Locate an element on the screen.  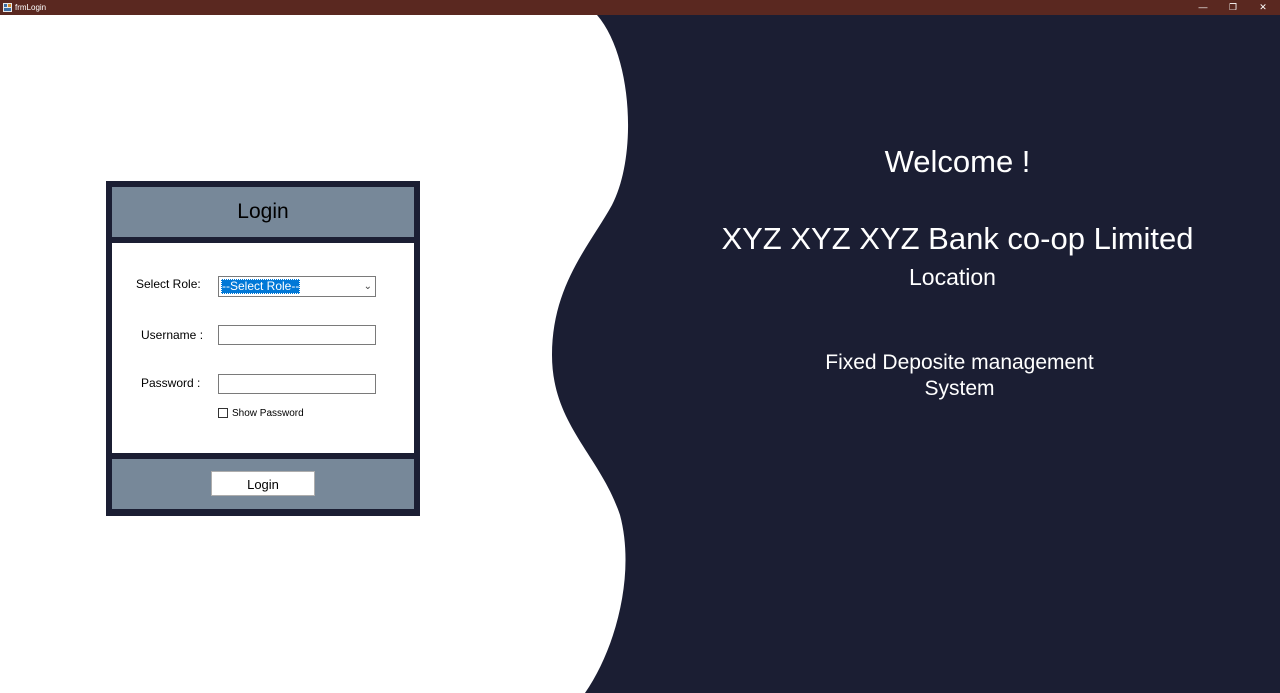
username-field is located at coordinates (297, 335).